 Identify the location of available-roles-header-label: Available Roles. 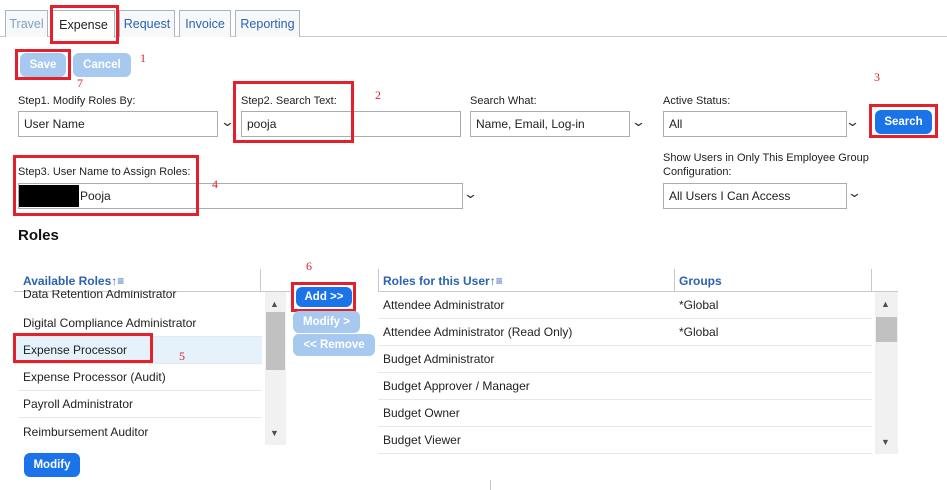
(67, 281).